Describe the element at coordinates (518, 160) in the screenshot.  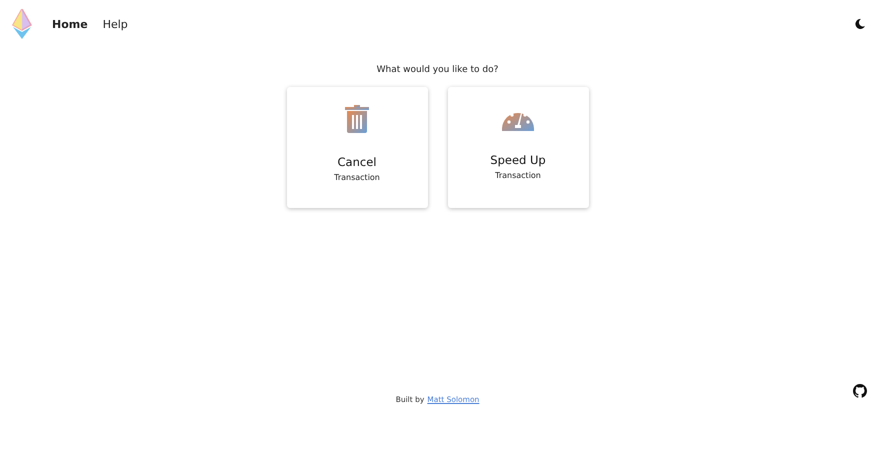
I see `card-title: Speed Up` at that location.